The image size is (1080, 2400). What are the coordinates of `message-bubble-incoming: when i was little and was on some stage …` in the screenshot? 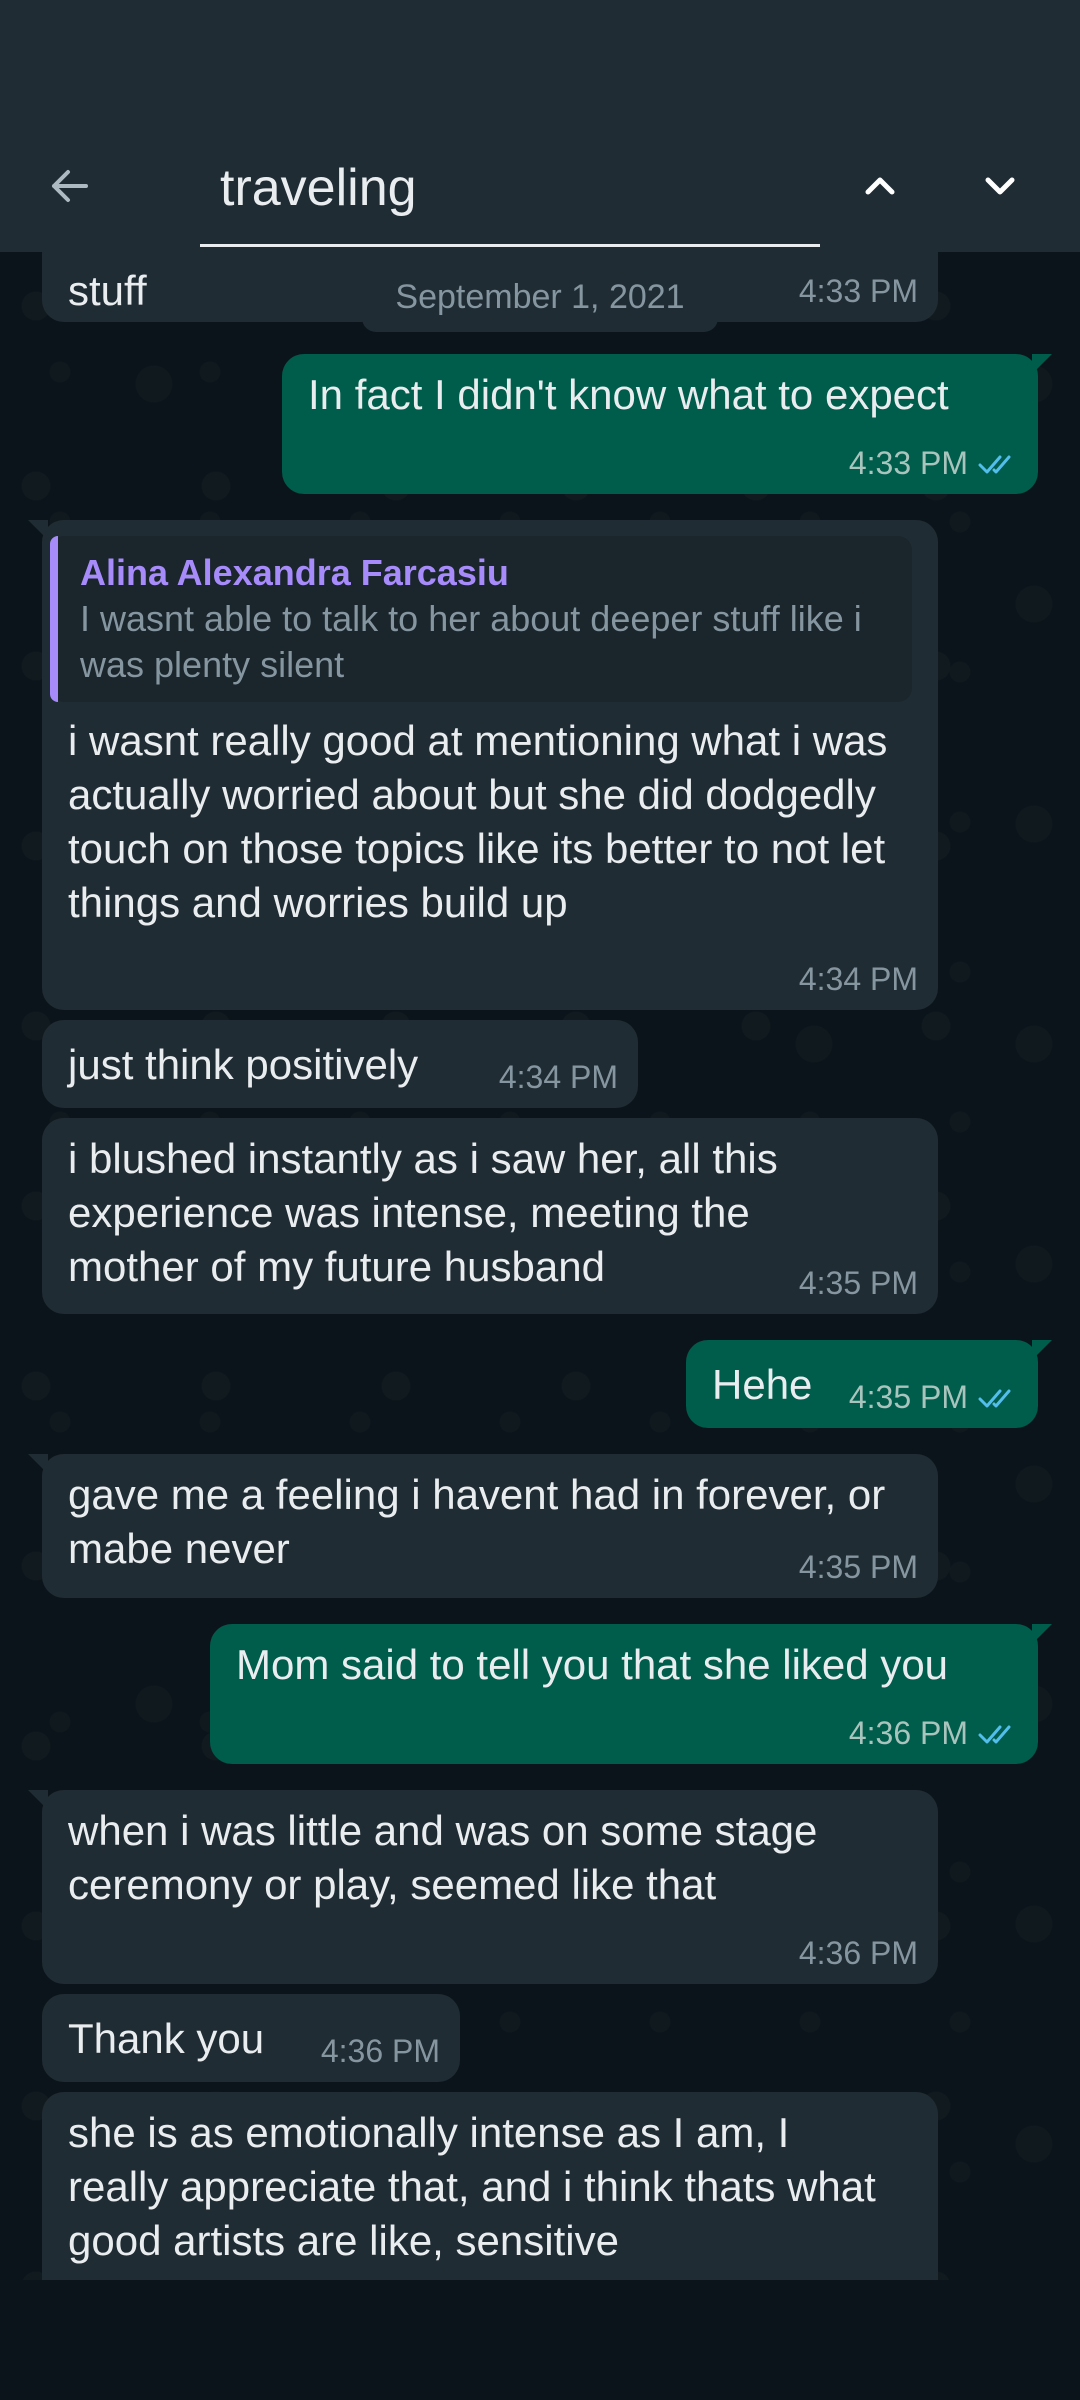 It's located at (483, 1887).